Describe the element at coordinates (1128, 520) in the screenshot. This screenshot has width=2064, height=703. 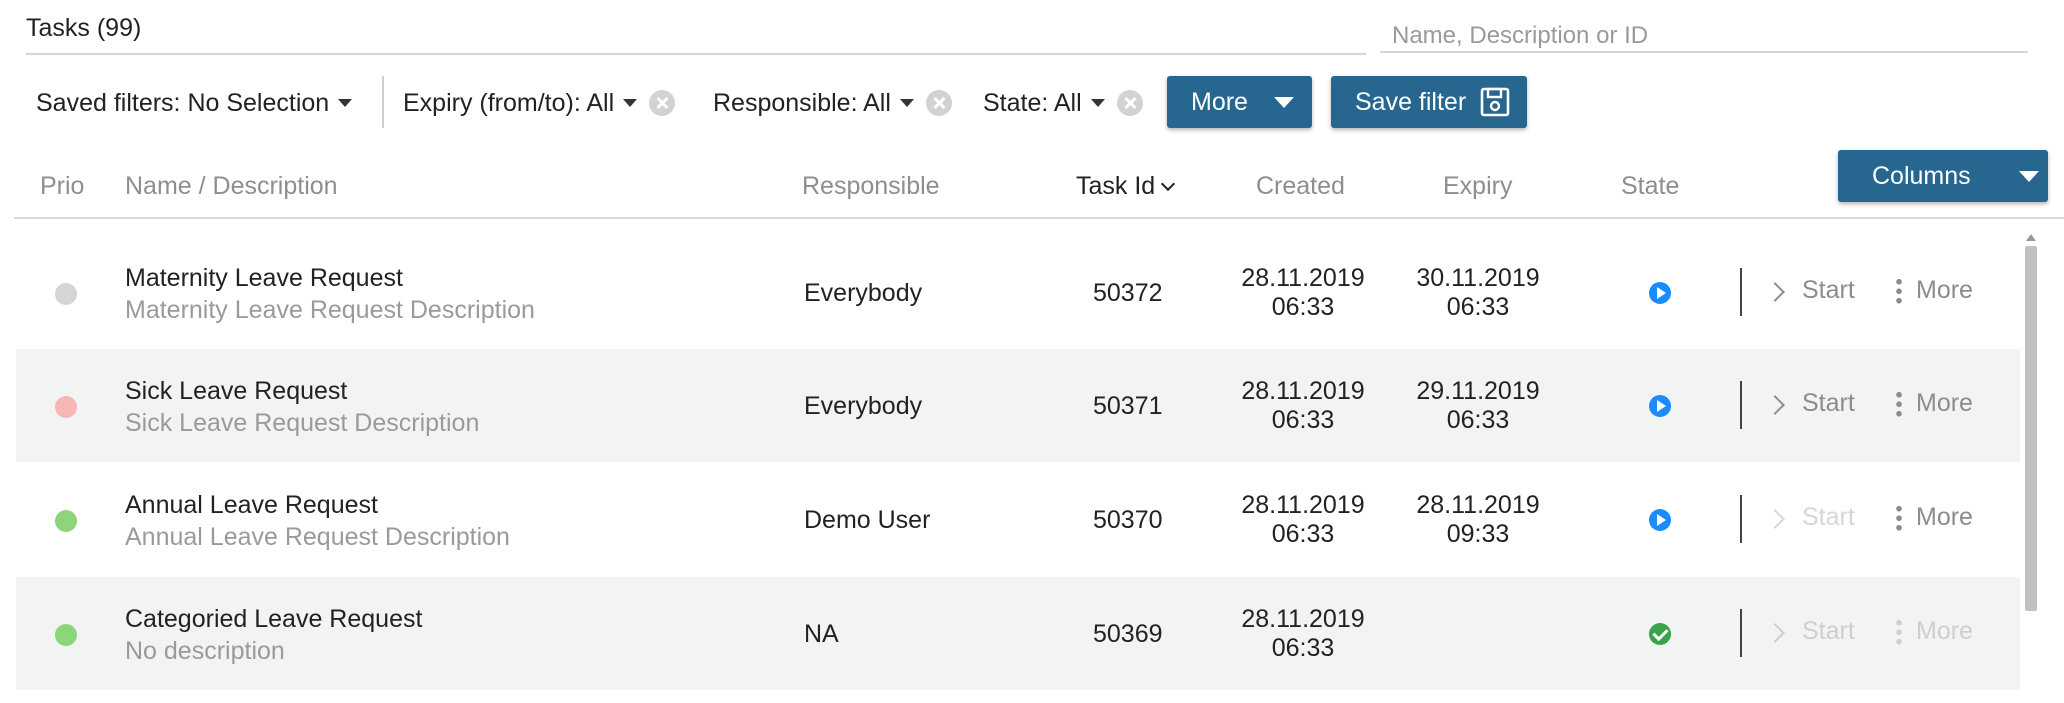
I see `task-id: 50370` at that location.